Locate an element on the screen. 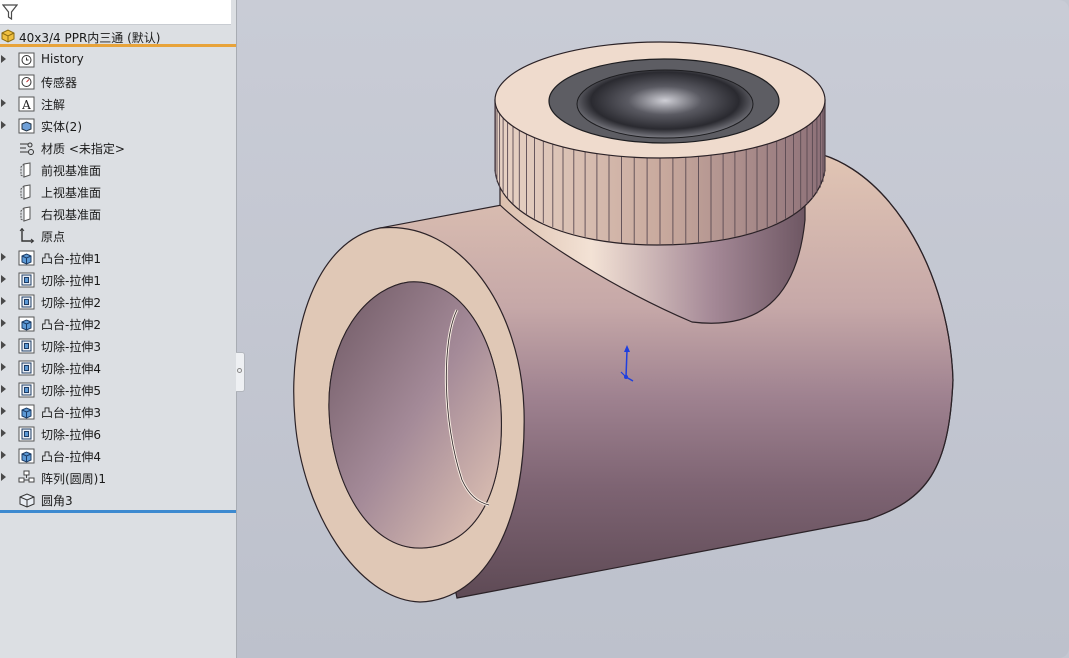 The width and height of the screenshot is (1069, 658). feature-tree-label: 切除-拉伸4 is located at coordinates (71, 369).